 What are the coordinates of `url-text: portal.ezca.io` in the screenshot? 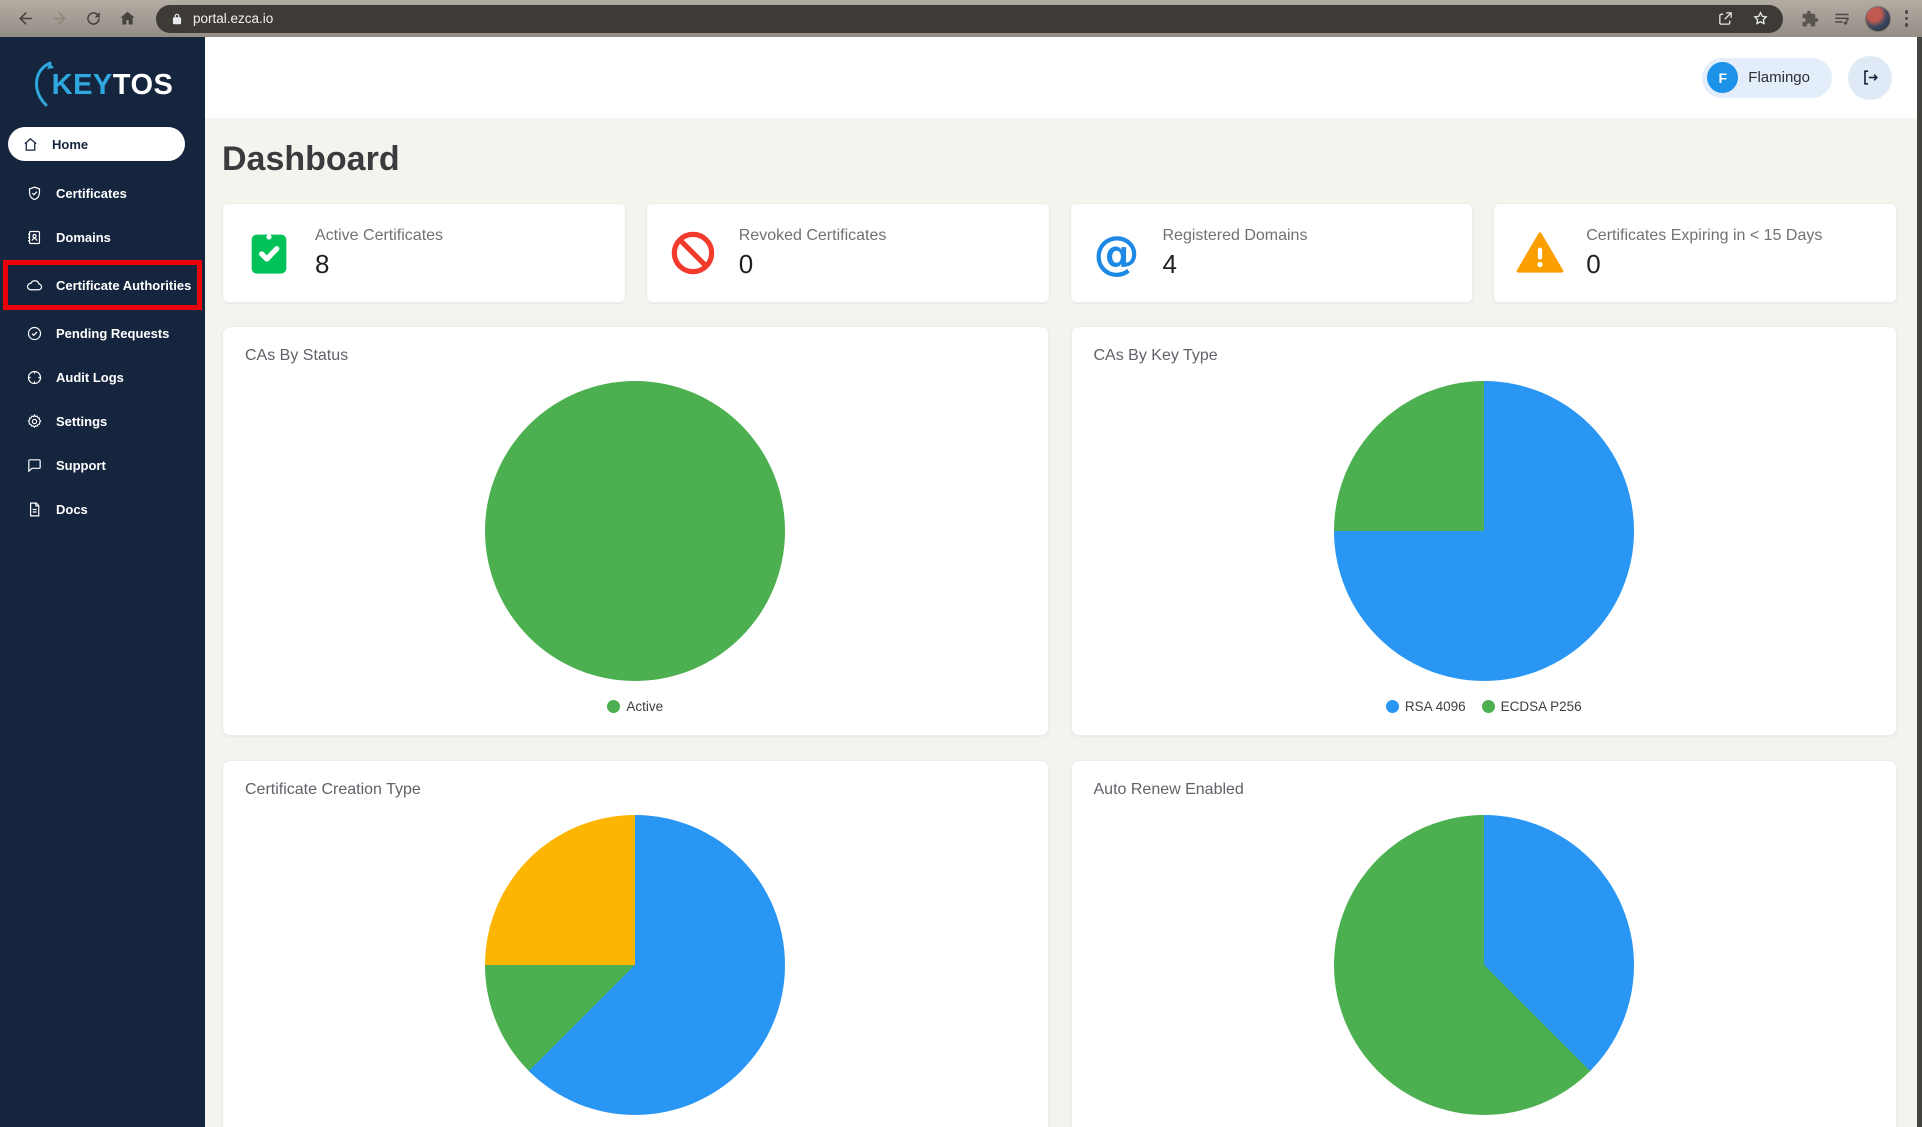 It's located at (233, 18).